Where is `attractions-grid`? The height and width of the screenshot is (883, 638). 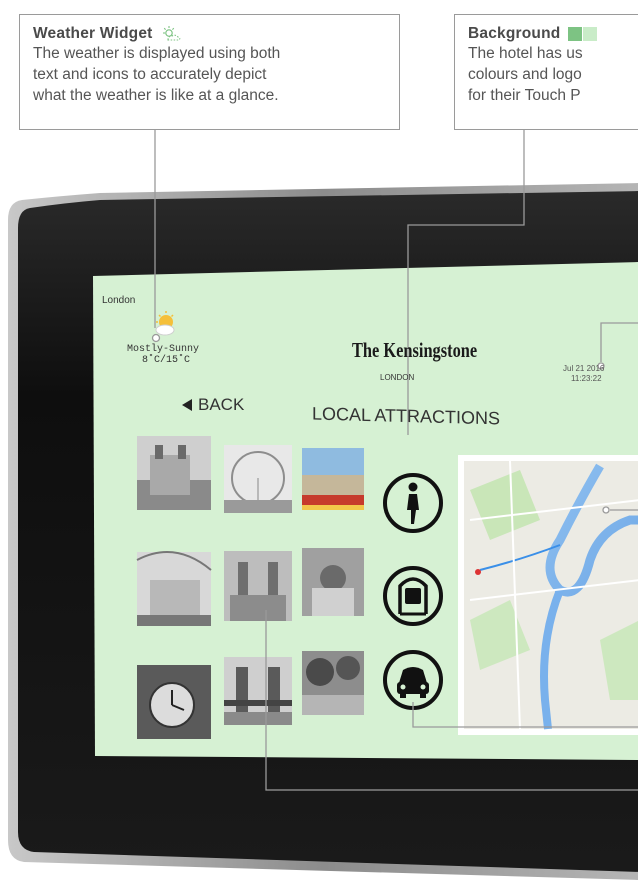 attractions-grid is located at coordinates (250, 587).